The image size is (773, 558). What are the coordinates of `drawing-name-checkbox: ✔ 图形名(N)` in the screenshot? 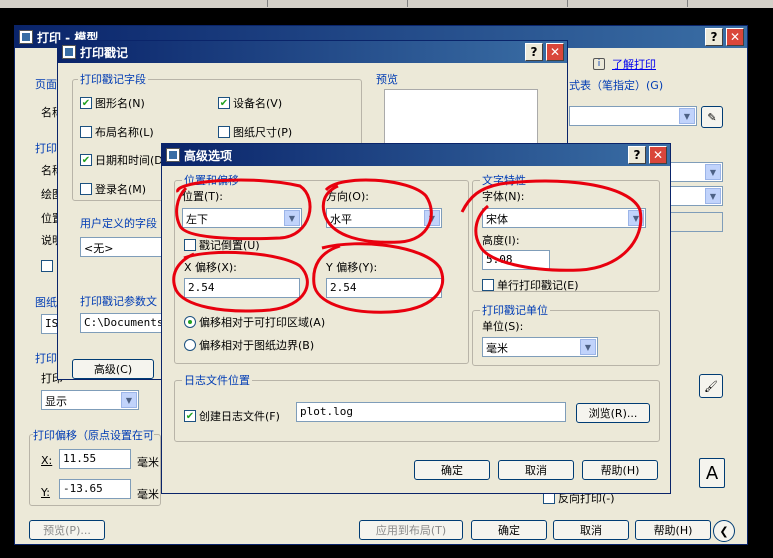 It's located at (112, 103).